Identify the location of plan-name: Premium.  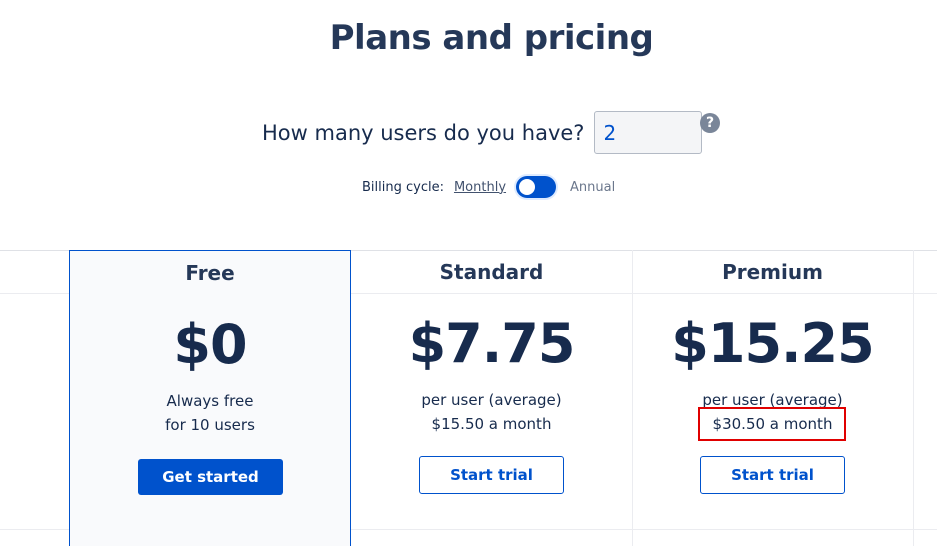
(772, 272).